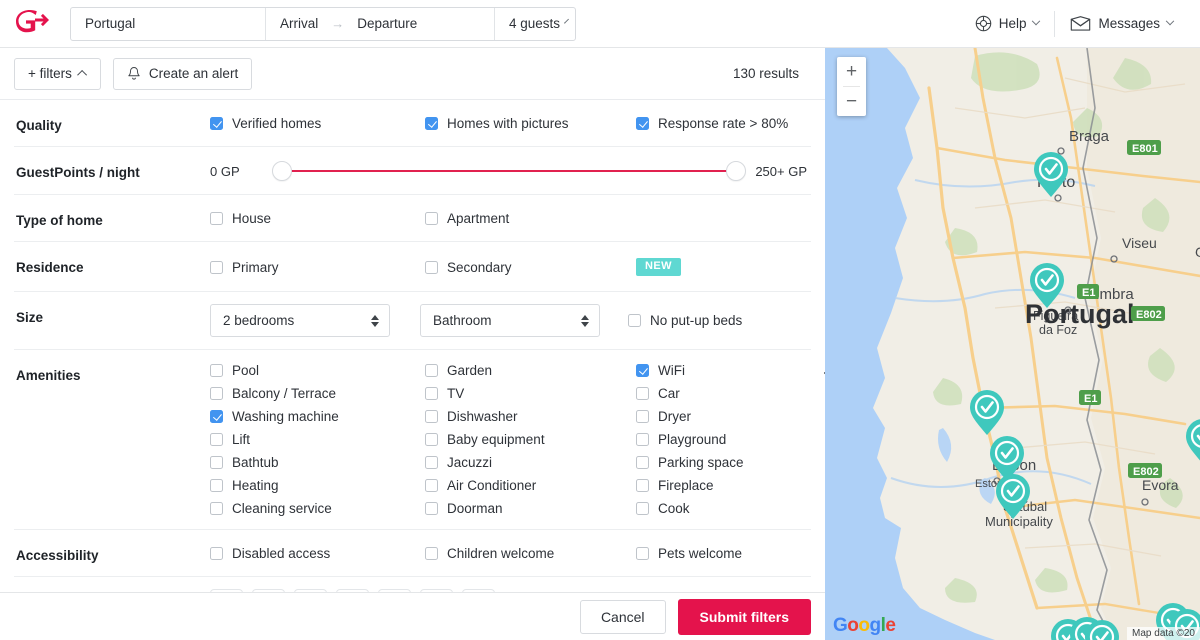 This screenshot has width=1200, height=640. Describe the element at coordinates (1160, 485) in the screenshot. I see `map-label-evora: Evora` at that location.